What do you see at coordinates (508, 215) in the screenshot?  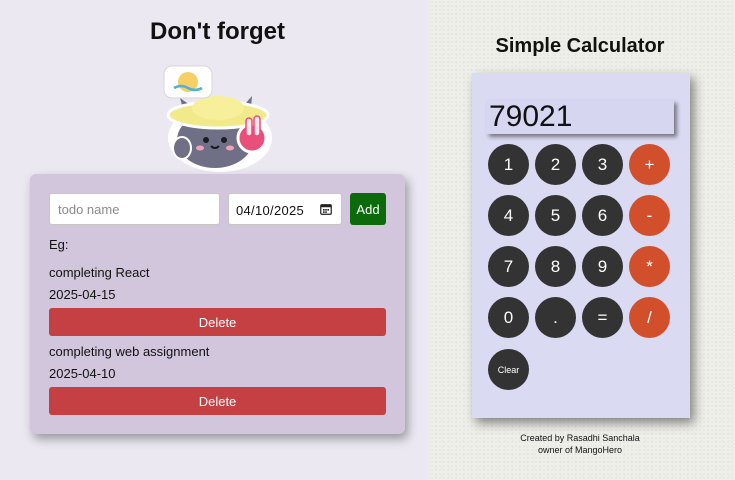 I see `key-4: 4` at bounding box center [508, 215].